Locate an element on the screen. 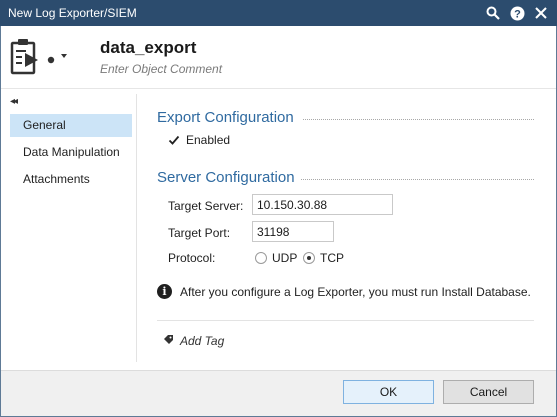 This screenshot has height=417, width=557. enabled-checkbox: Enabled is located at coordinates (199, 140).